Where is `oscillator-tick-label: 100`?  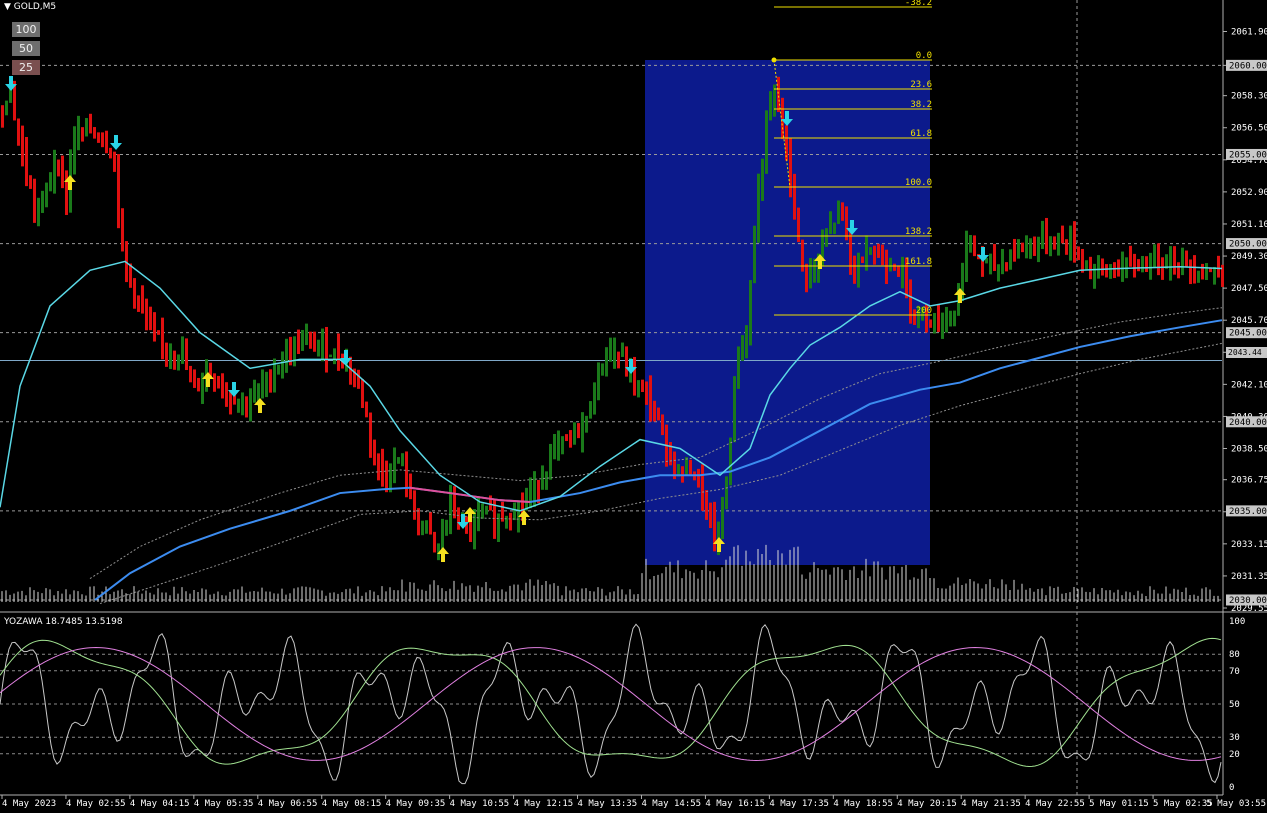 oscillator-tick-label: 100 is located at coordinates (1237, 622).